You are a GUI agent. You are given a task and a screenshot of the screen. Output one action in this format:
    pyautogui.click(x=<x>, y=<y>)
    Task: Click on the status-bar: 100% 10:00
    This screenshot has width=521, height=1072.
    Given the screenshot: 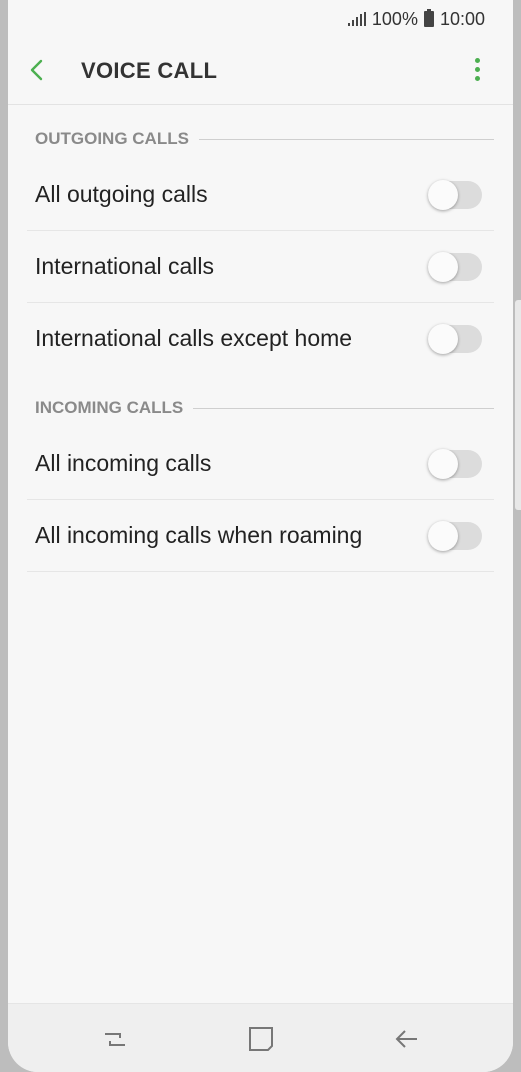 What is the action you would take?
    pyautogui.click(x=260, y=19)
    